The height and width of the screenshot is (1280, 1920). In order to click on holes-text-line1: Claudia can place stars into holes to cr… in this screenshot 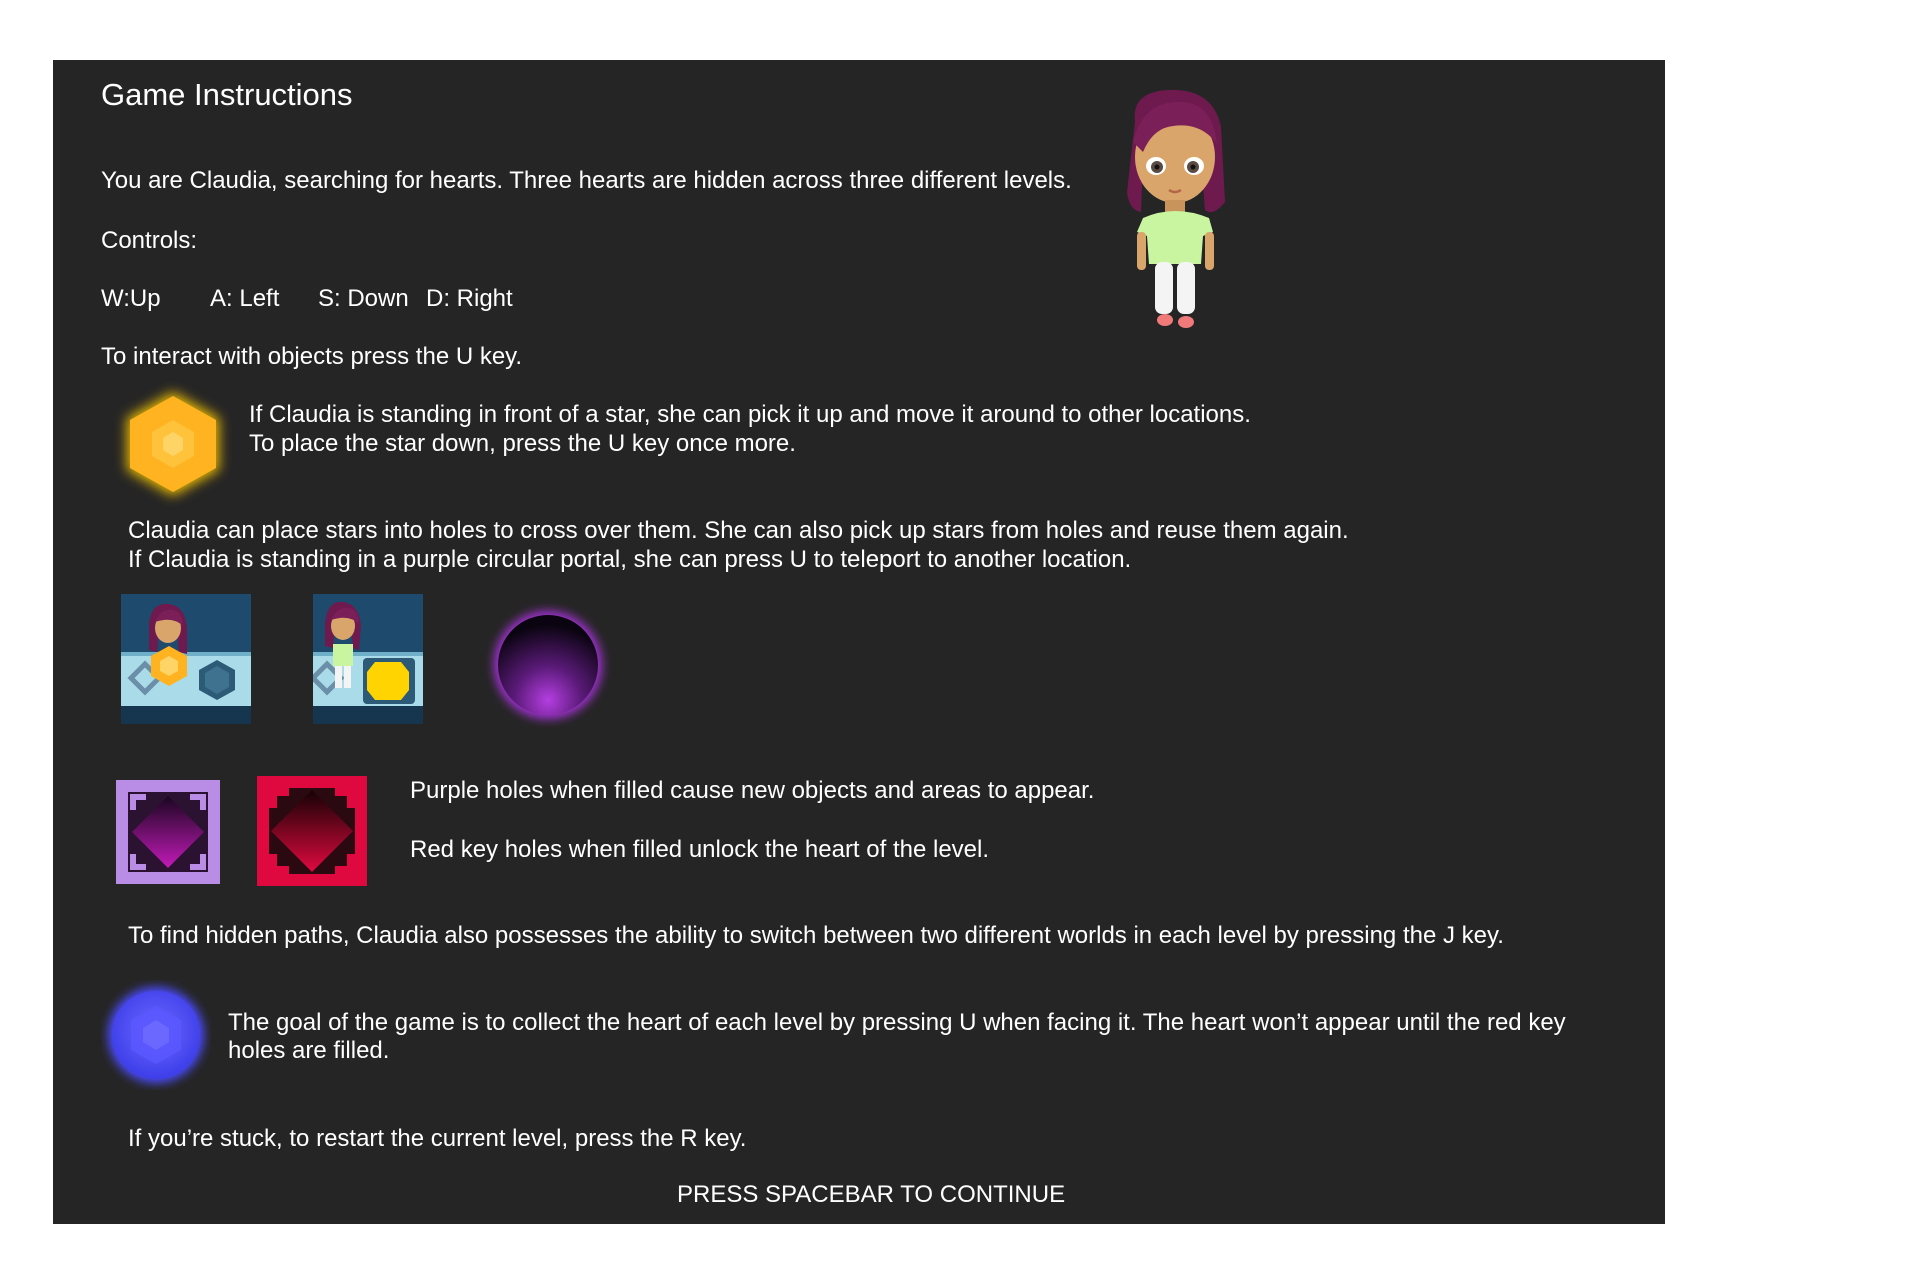, I will do `click(738, 530)`.